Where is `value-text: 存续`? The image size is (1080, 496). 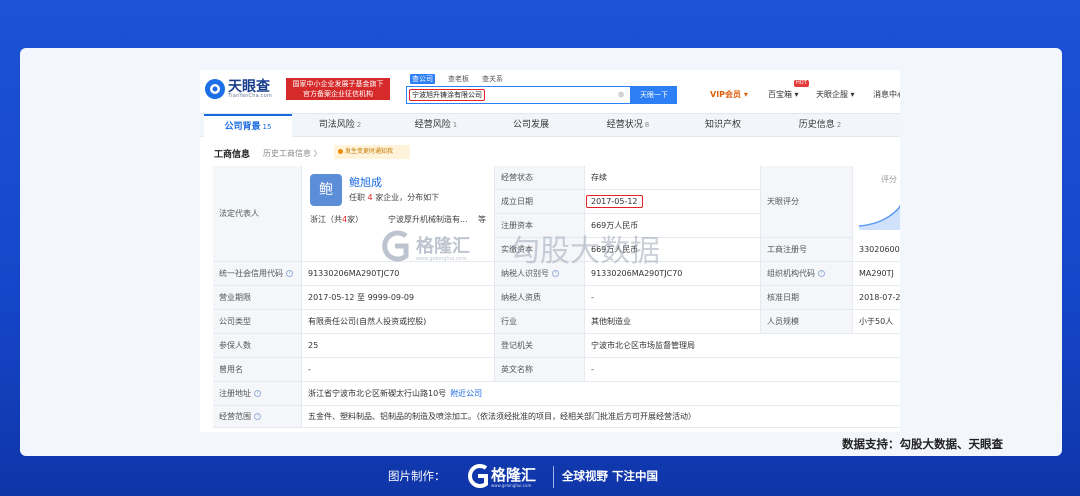 value-text: 存续 is located at coordinates (599, 177).